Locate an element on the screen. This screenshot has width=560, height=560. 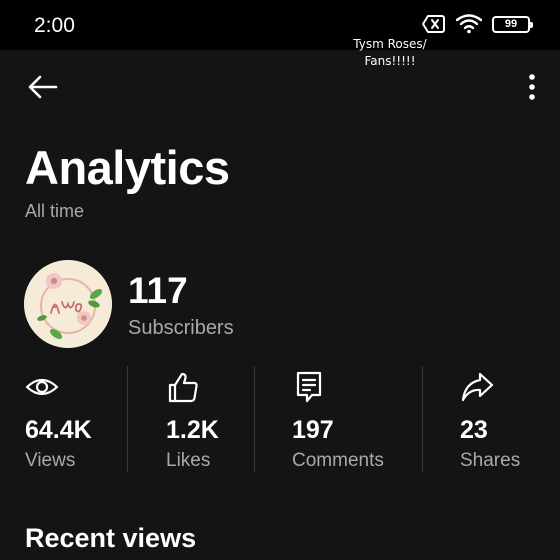
status-bar: 2:00 99 is located at coordinates (280, 25).